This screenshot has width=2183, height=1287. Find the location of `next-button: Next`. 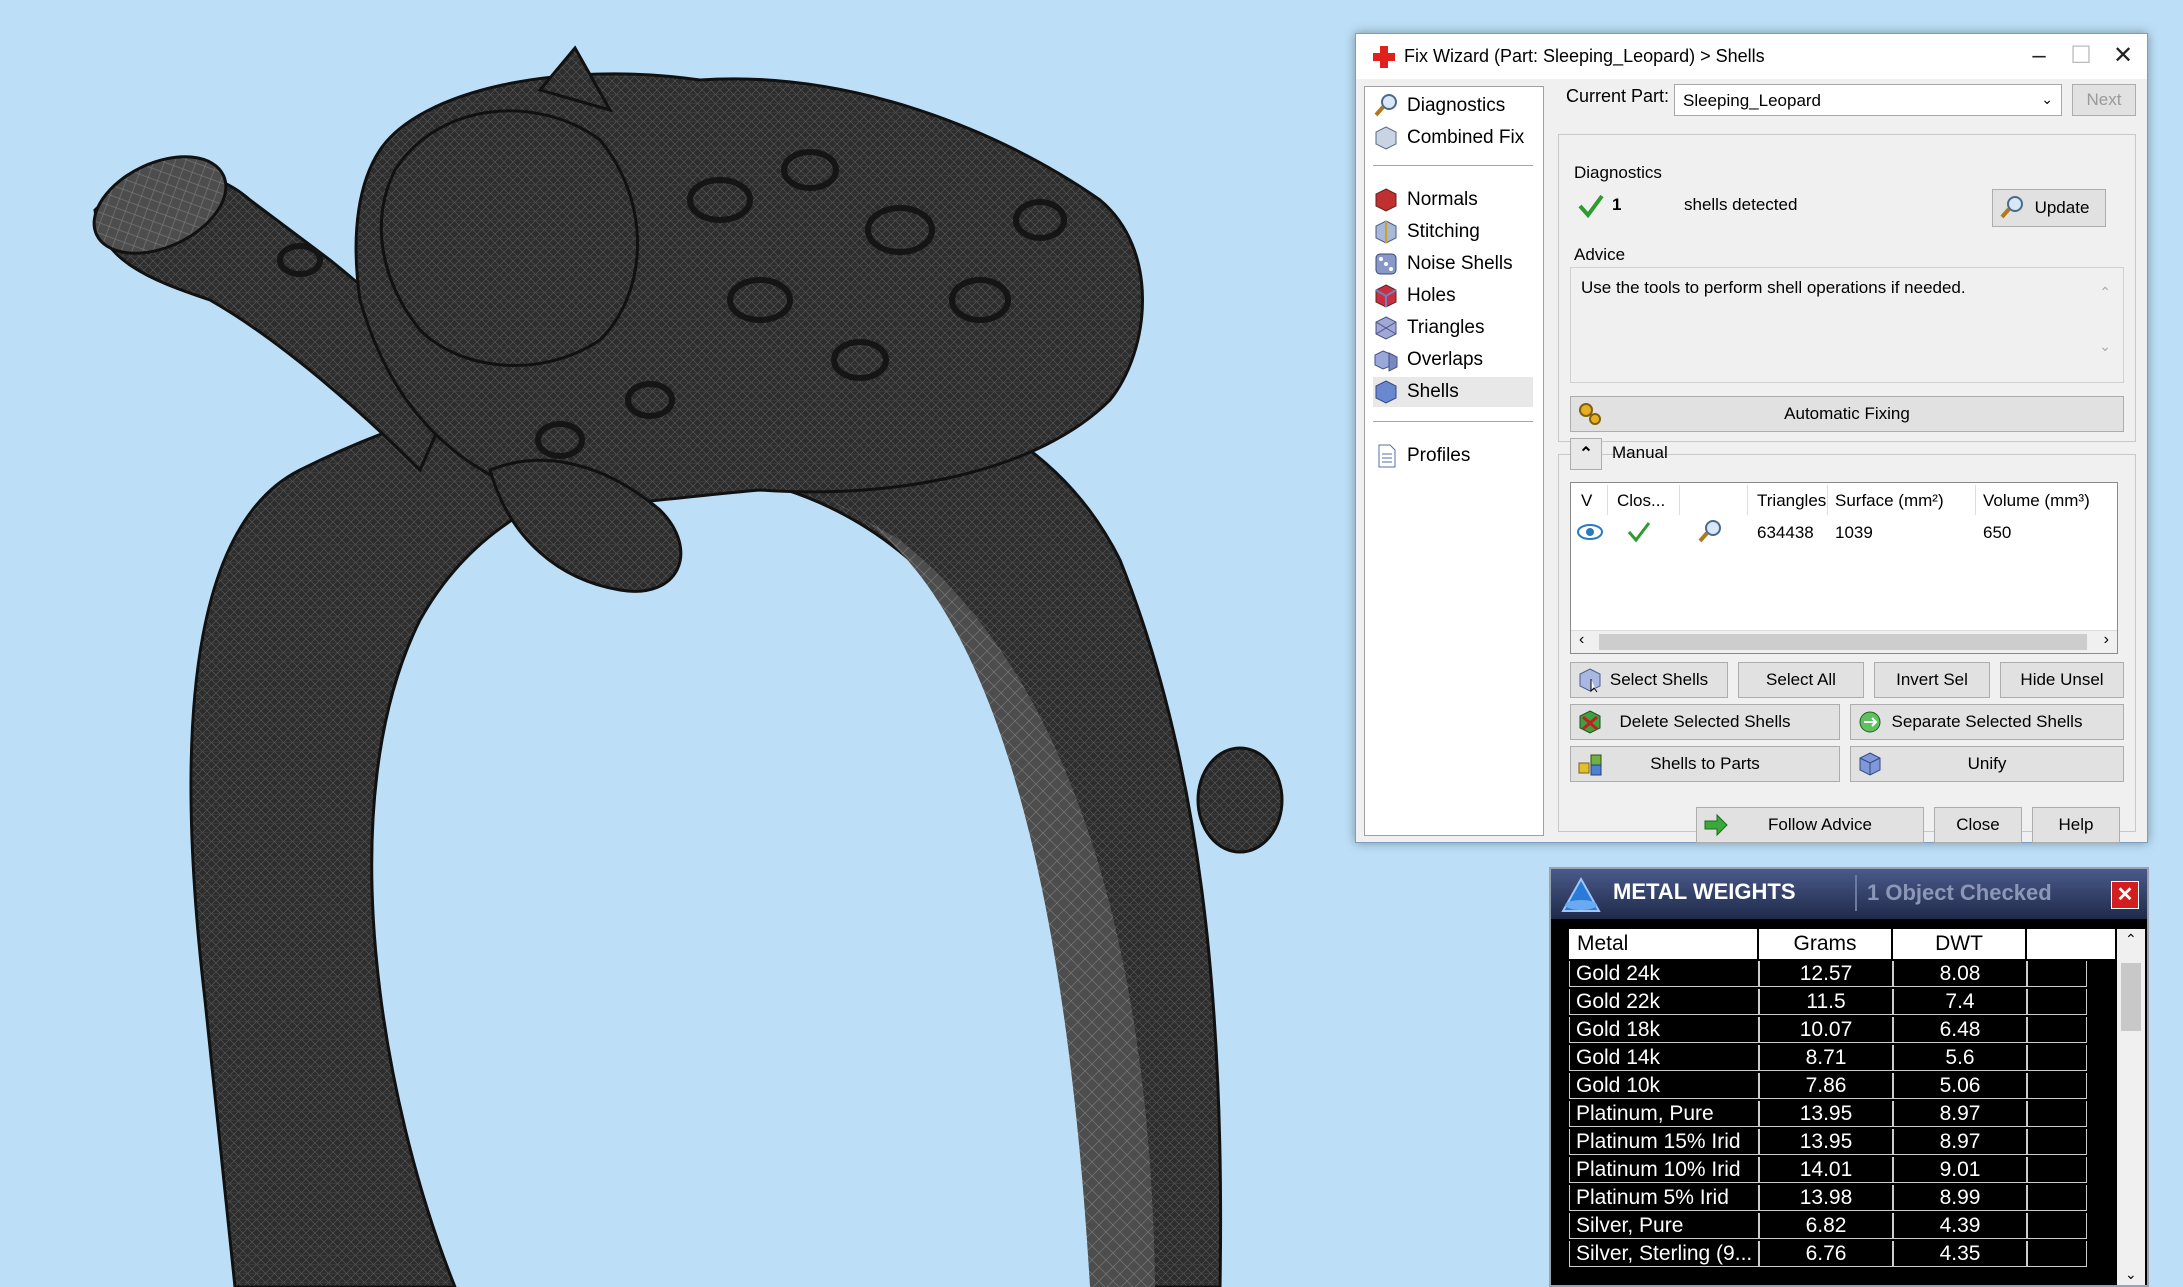

next-button: Next is located at coordinates (2104, 100).